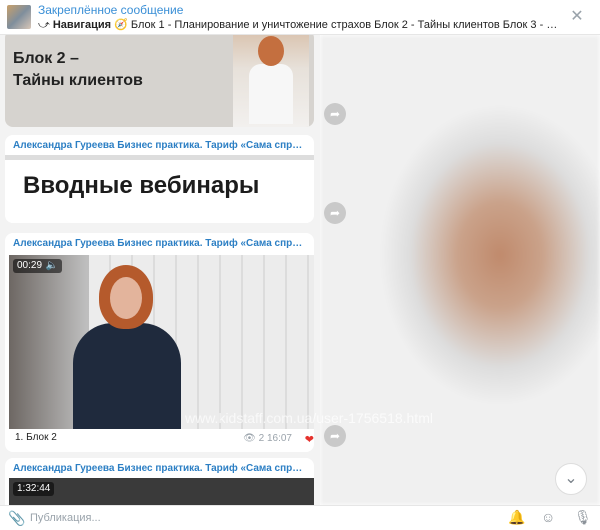  Describe the element at coordinates (309, 439) in the screenshot. I see `heart-icon: ❤` at that location.